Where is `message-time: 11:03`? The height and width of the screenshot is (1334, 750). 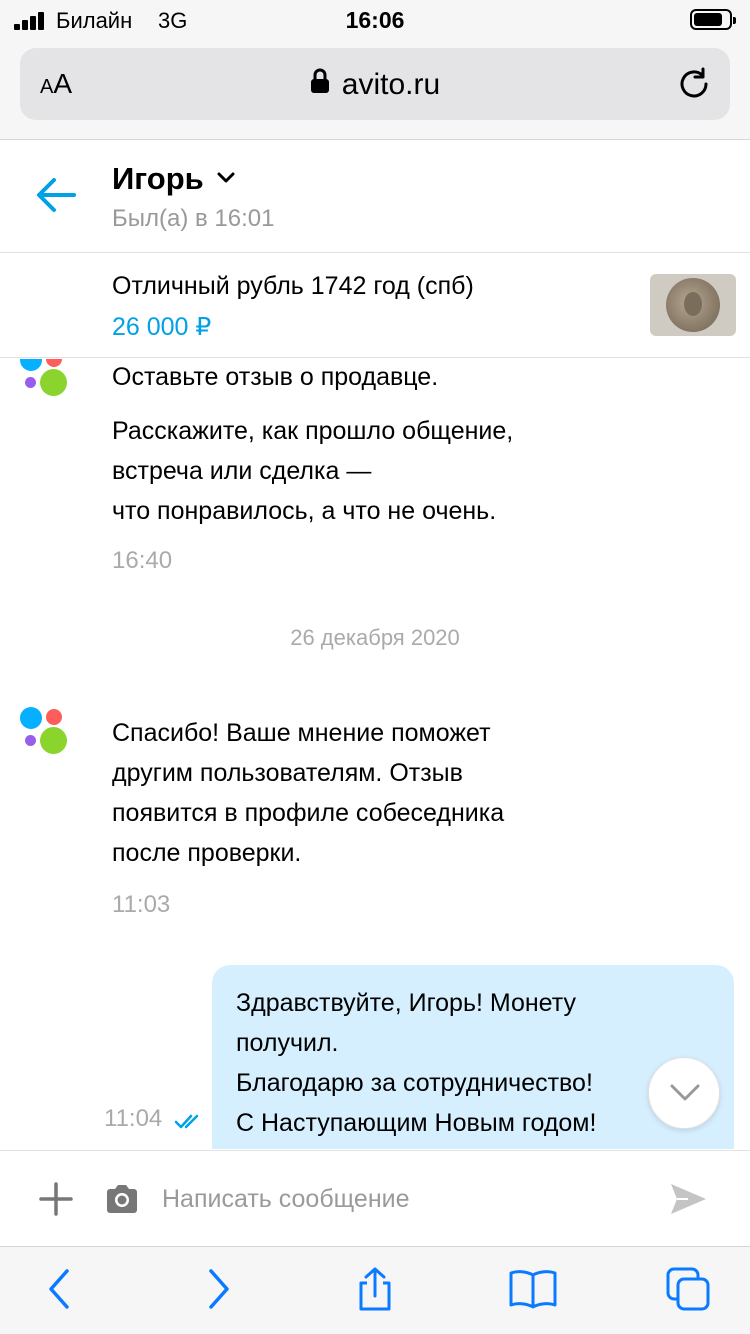
message-time: 11:03 is located at coordinates (141, 904).